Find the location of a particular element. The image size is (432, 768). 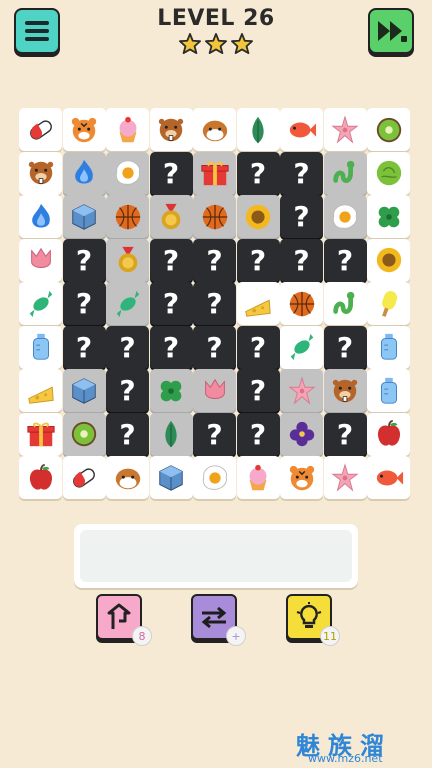

medal-icon is located at coordinates (127, 259).